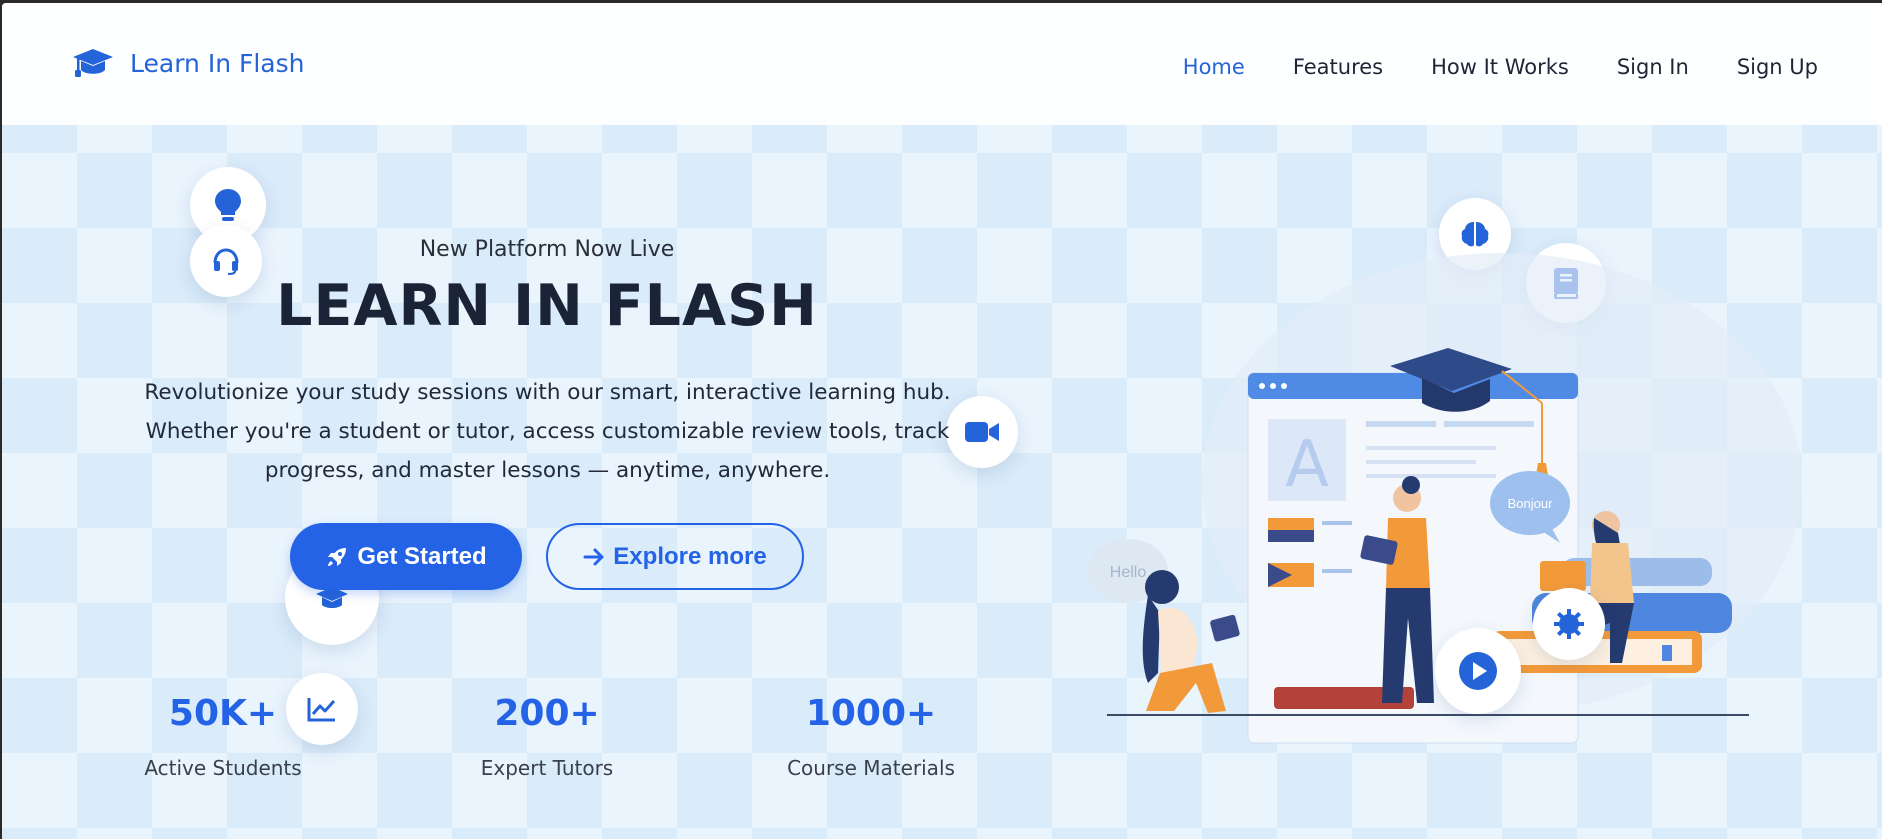 The height and width of the screenshot is (839, 1882). What do you see at coordinates (547, 249) in the screenshot?
I see `hero-eyebrow: New Platform Now Live` at bounding box center [547, 249].